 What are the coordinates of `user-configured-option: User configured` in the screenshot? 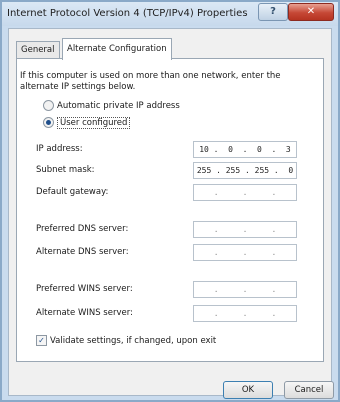 It's located at (87, 123).